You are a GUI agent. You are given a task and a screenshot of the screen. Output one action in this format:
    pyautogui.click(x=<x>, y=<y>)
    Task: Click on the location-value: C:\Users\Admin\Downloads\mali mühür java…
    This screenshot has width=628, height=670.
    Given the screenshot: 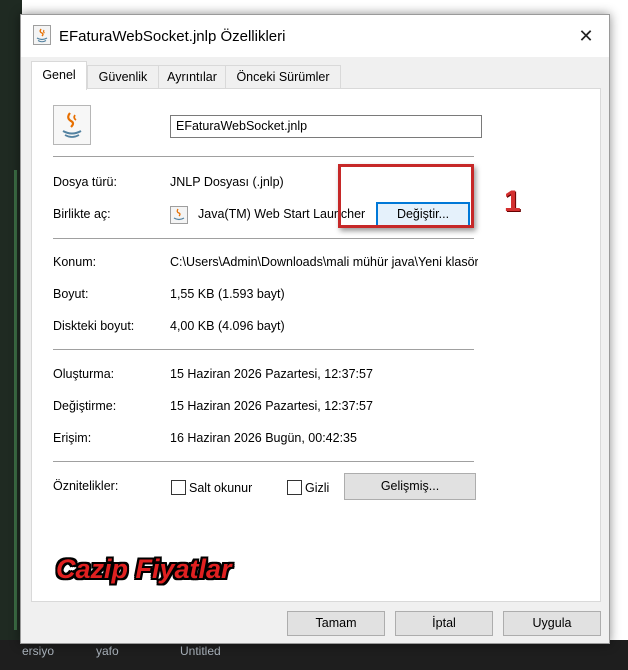 What is the action you would take?
    pyautogui.click(x=324, y=262)
    